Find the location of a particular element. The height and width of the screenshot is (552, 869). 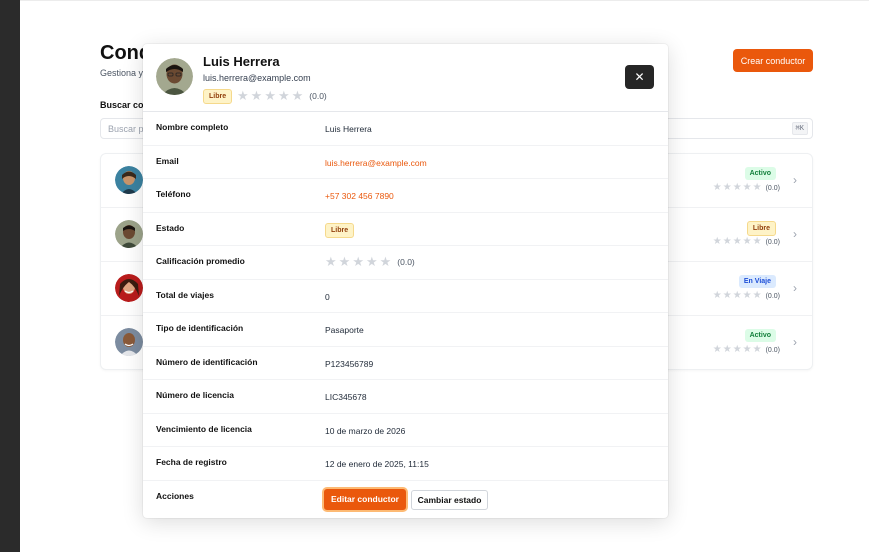

close-button: ✕ is located at coordinates (639, 77).